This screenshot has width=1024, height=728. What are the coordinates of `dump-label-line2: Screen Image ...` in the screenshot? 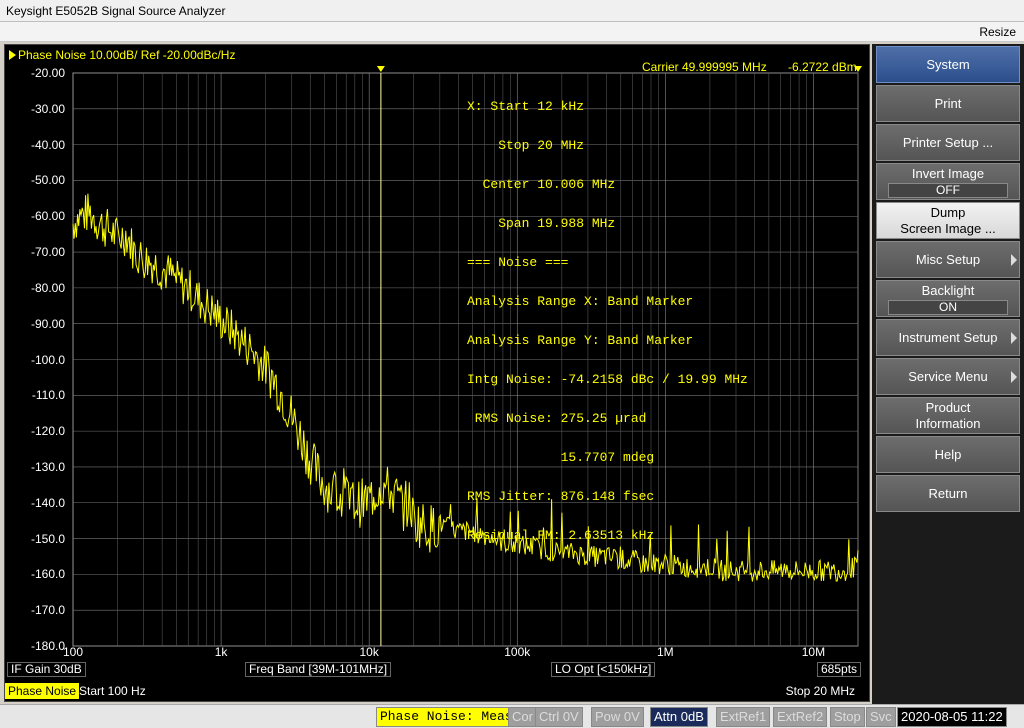 It's located at (948, 228).